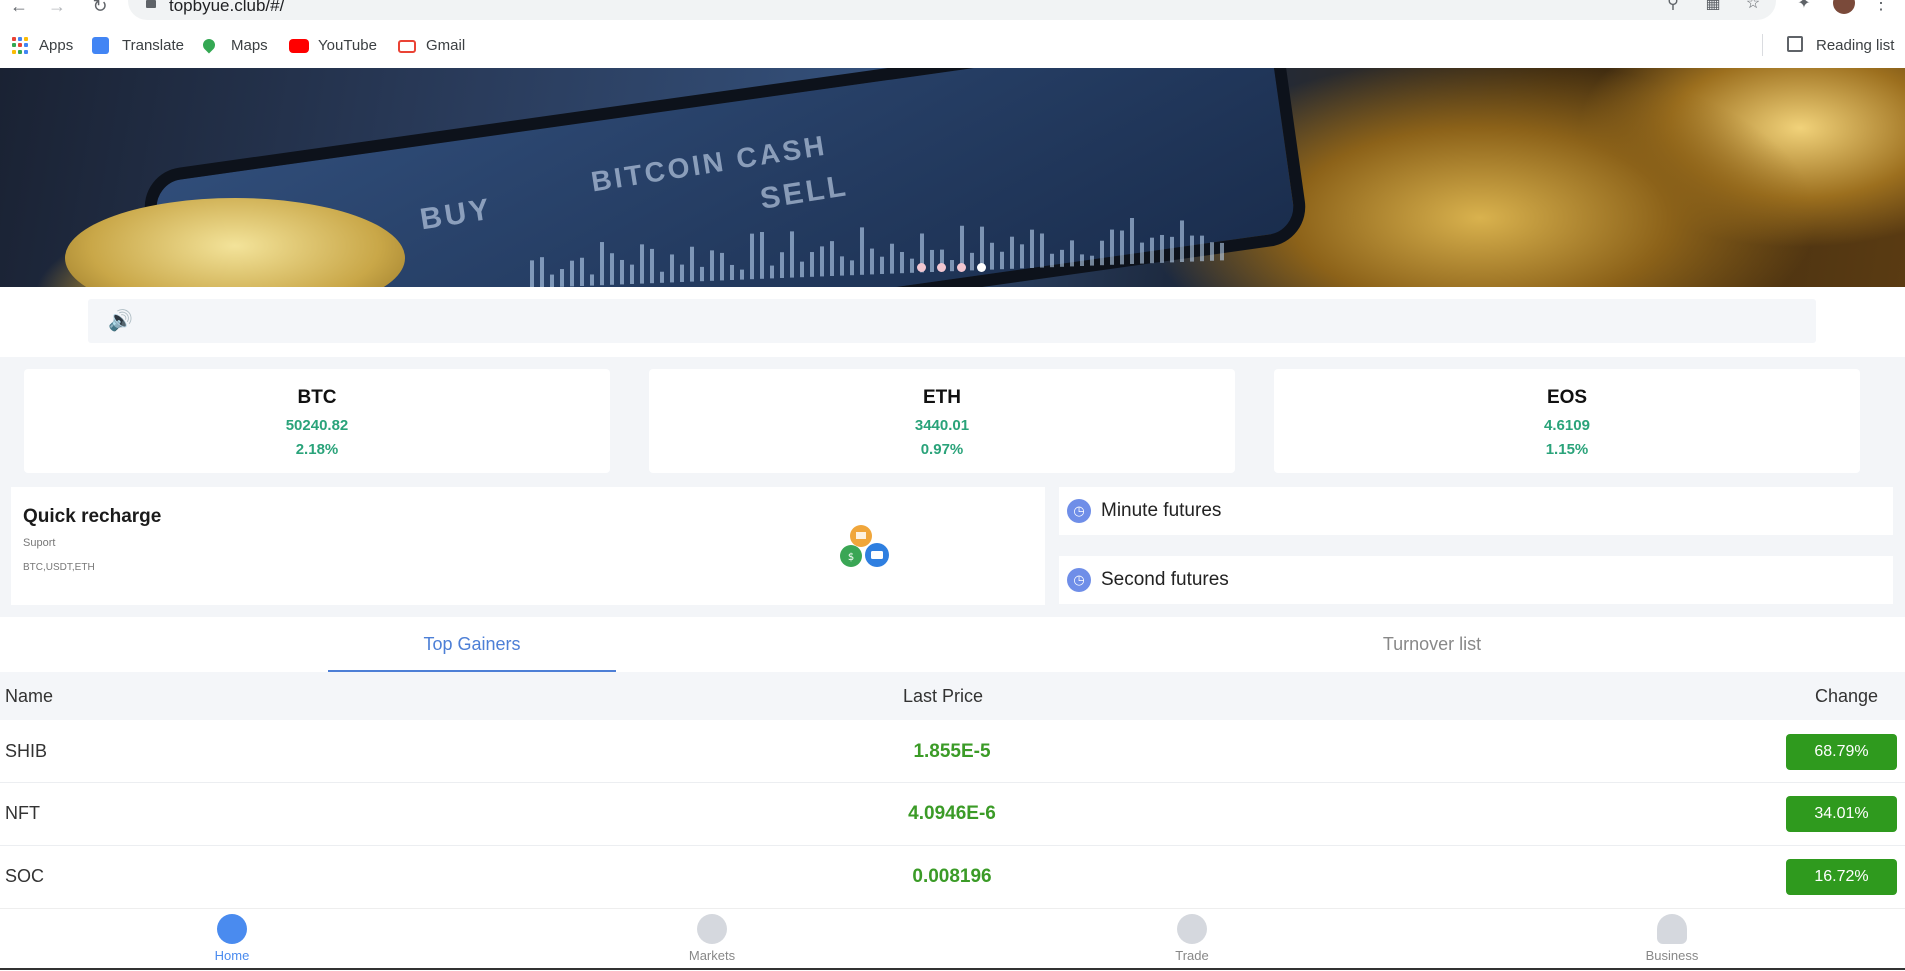 The height and width of the screenshot is (971, 1905). I want to click on row-change-badge: 34.01%, so click(1841, 814).